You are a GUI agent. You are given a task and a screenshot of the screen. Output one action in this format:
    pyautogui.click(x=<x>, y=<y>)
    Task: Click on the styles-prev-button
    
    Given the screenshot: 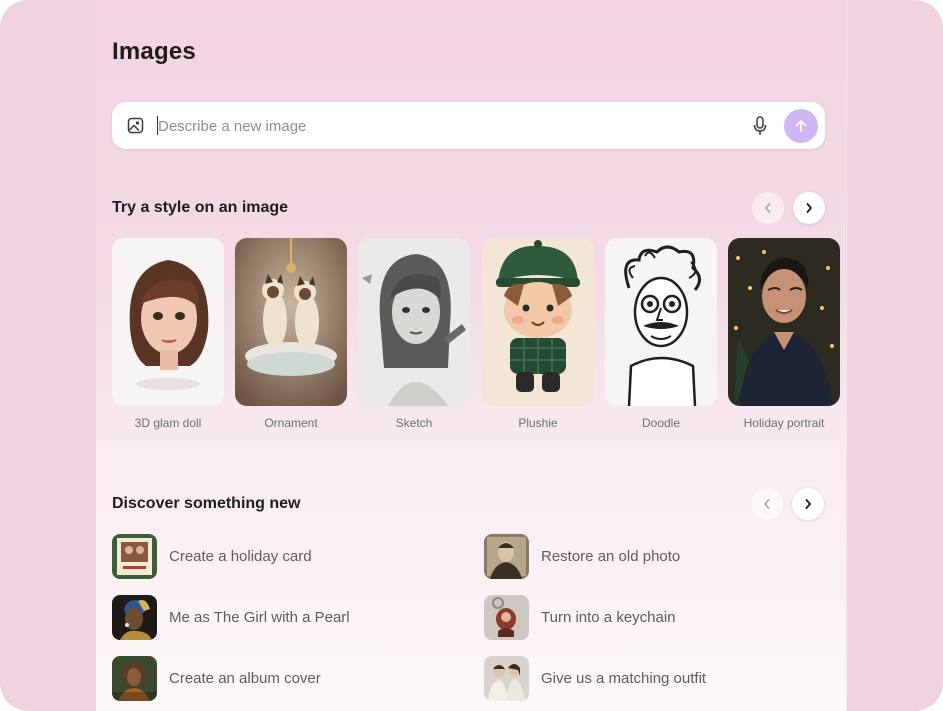 What is the action you would take?
    pyautogui.click(x=768, y=208)
    